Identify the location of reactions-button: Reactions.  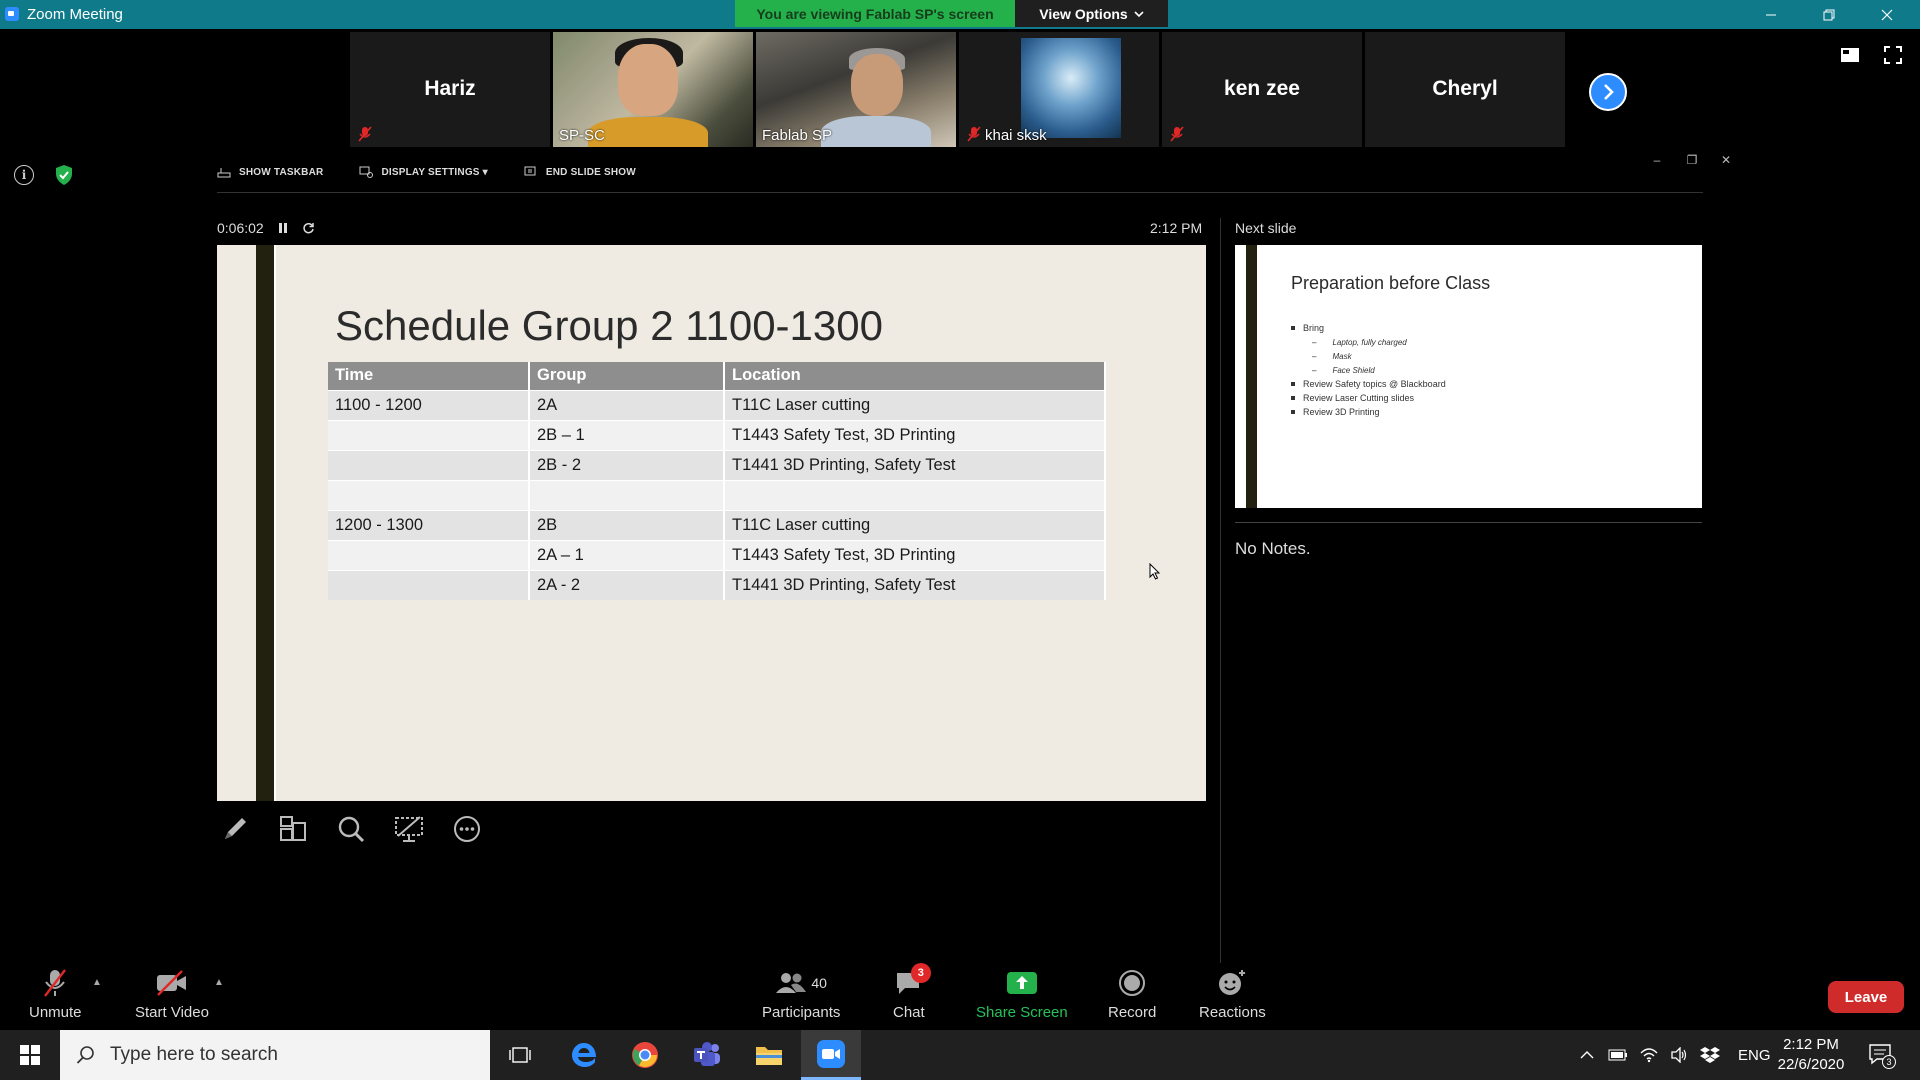
(1232, 994).